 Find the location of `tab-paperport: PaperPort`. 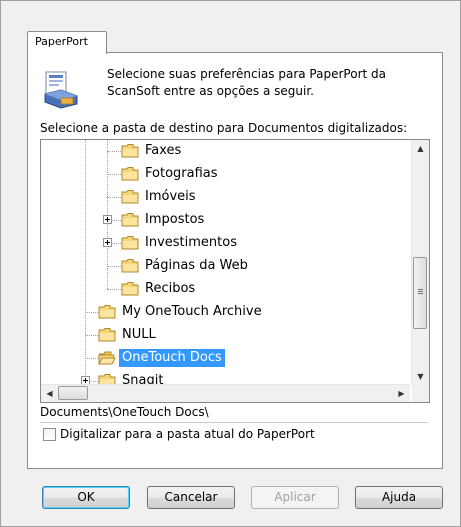

tab-paperport: PaperPort is located at coordinates (67, 42).